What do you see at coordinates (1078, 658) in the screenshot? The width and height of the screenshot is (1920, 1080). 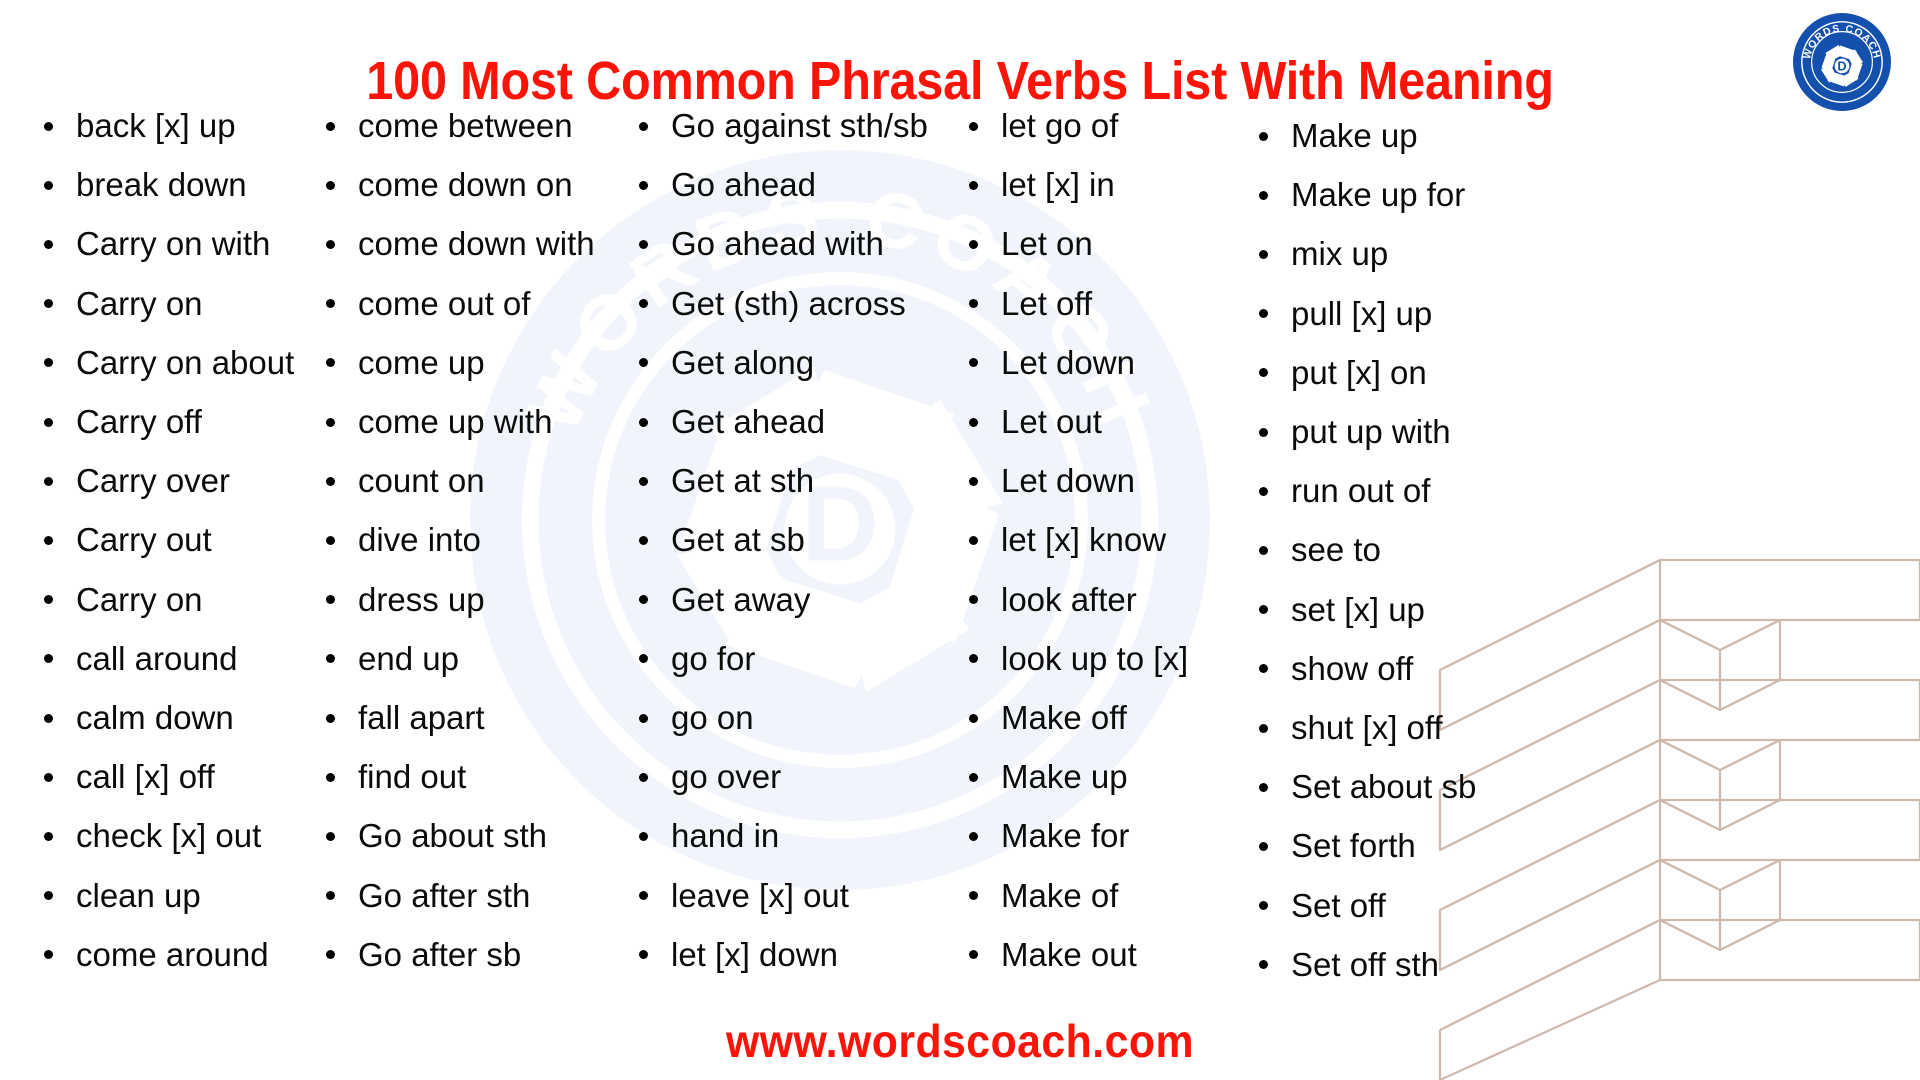 I see `phrasal-verb-item: look up to [x]` at bounding box center [1078, 658].